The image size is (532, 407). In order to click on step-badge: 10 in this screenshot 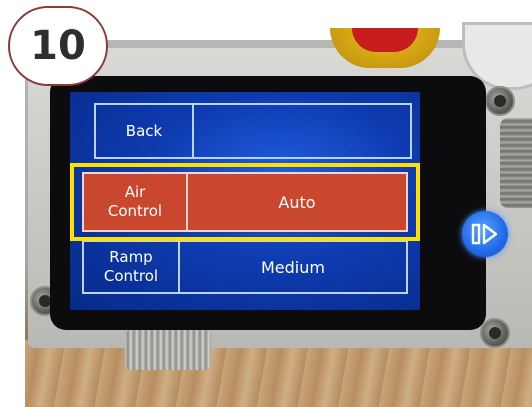, I will do `click(58, 46)`.